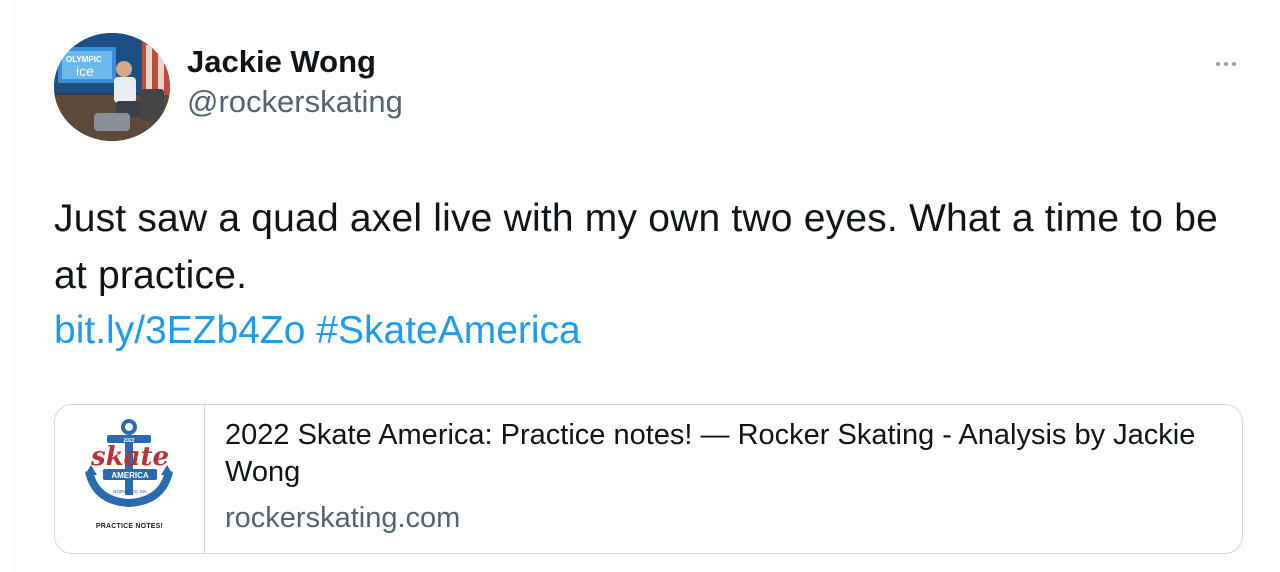 This screenshot has height=572, width=1280. Describe the element at coordinates (448, 330) in the screenshot. I see `hashtag-link: #SkateAmerica` at that location.